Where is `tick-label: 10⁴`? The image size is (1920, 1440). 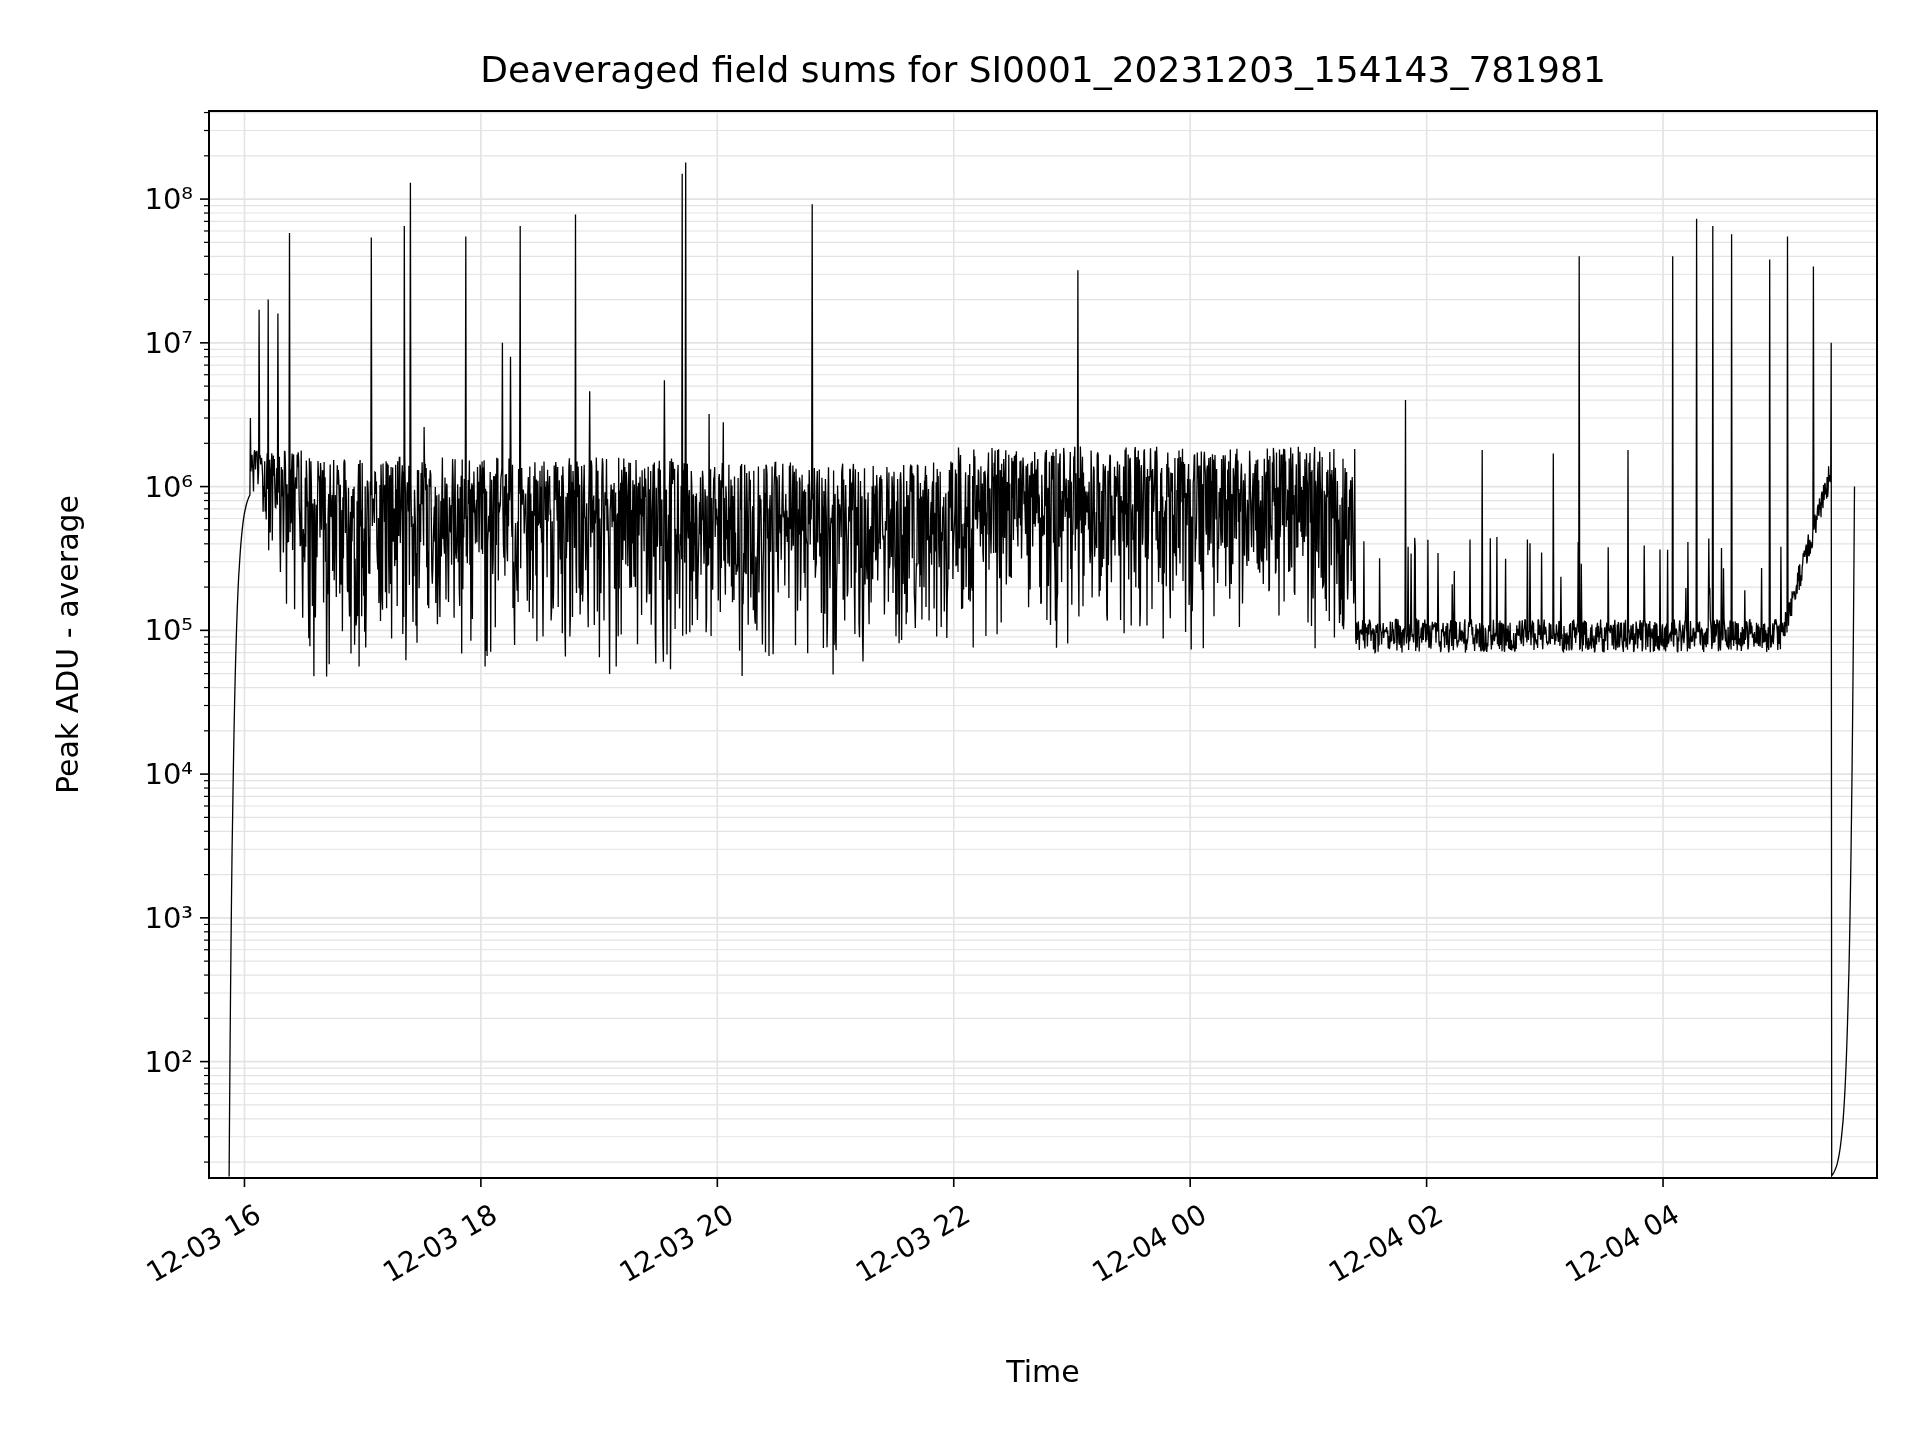
tick-label: 10⁴ is located at coordinates (168, 774).